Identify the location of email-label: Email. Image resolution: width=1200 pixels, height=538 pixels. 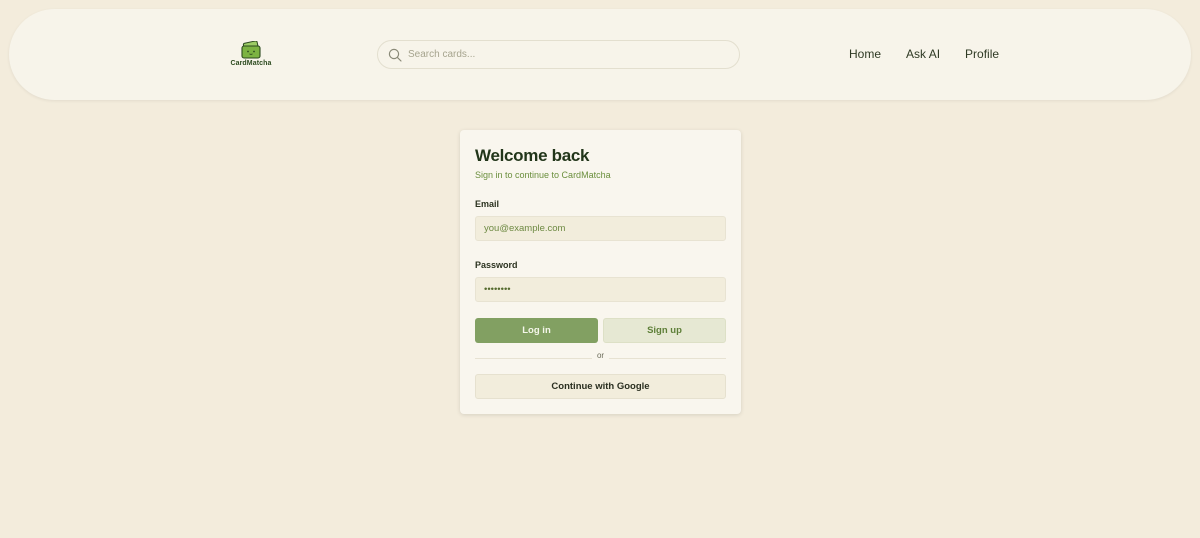
(487, 204).